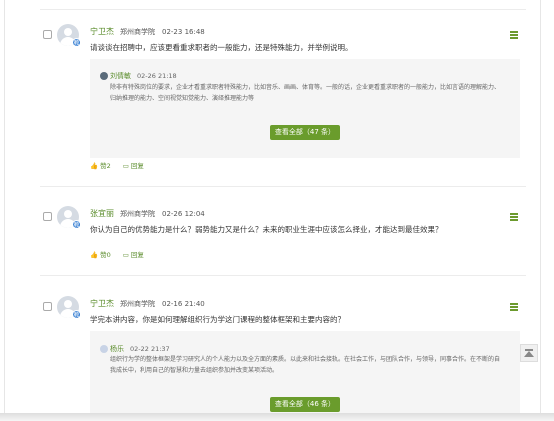 Image resolution: width=554 pixels, height=421 pixels. I want to click on post-time: 02-16 21:40, so click(183, 304).